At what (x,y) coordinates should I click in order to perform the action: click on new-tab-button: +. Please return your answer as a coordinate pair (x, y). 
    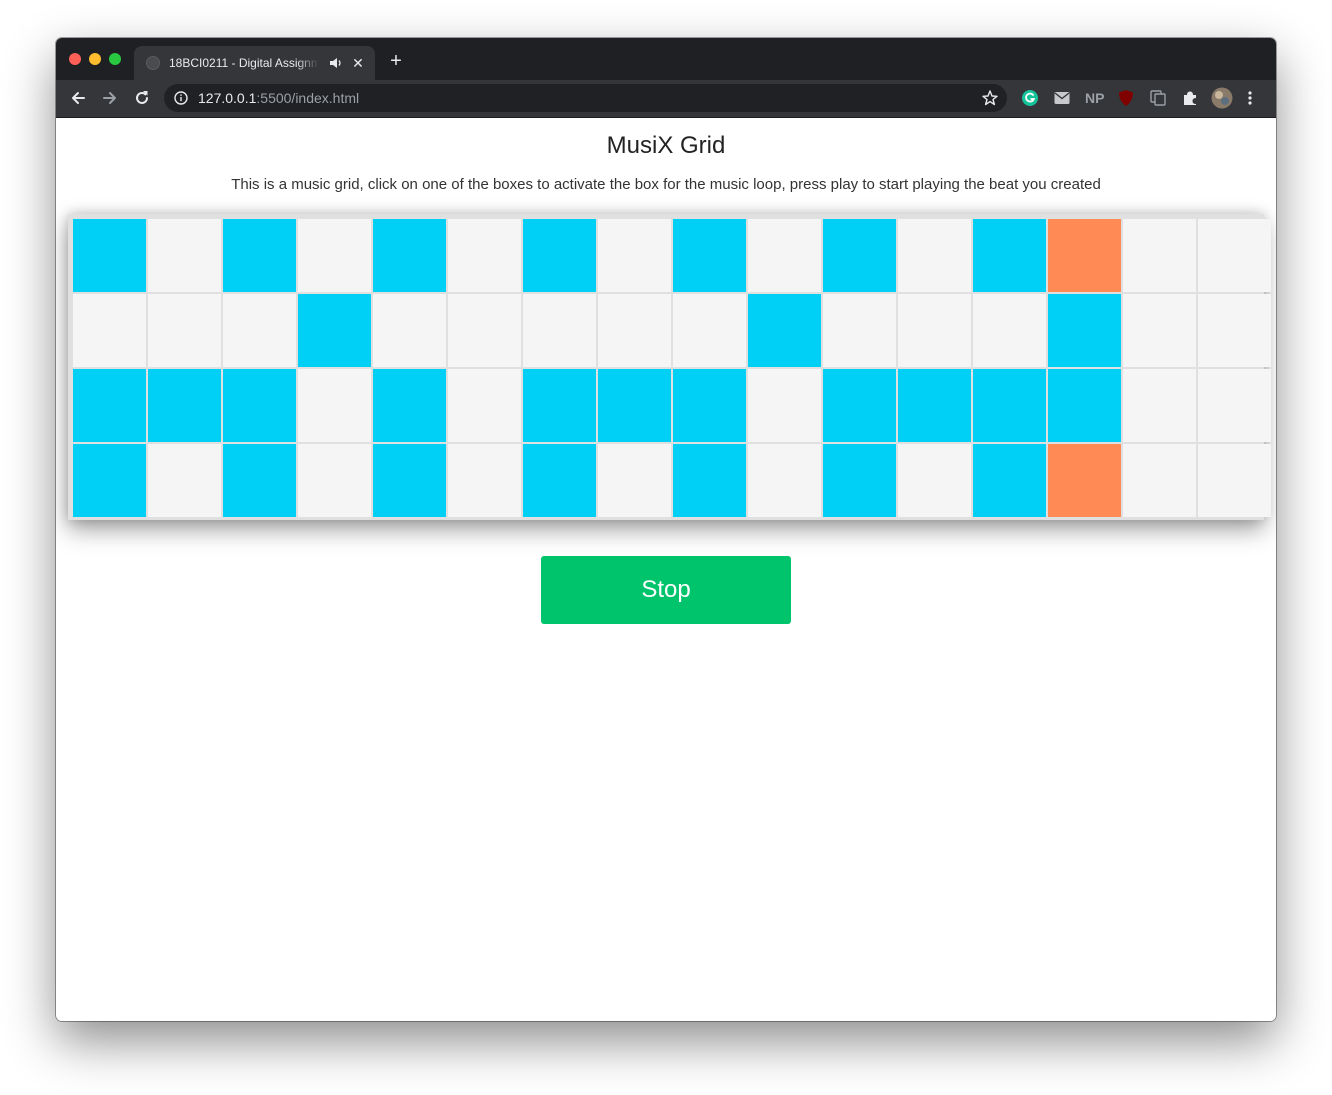
    Looking at the image, I should click on (396, 61).